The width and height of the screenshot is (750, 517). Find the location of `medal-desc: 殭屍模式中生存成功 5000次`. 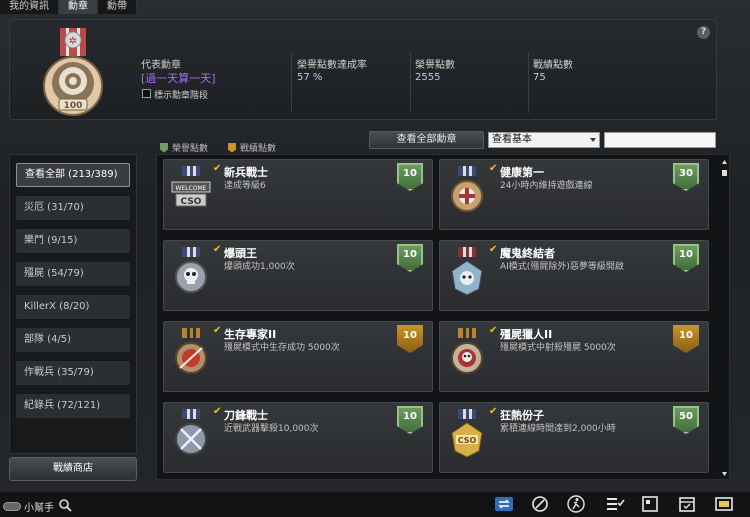

medal-desc: 殭屍模式中生存成功 5000次 is located at coordinates (282, 348).